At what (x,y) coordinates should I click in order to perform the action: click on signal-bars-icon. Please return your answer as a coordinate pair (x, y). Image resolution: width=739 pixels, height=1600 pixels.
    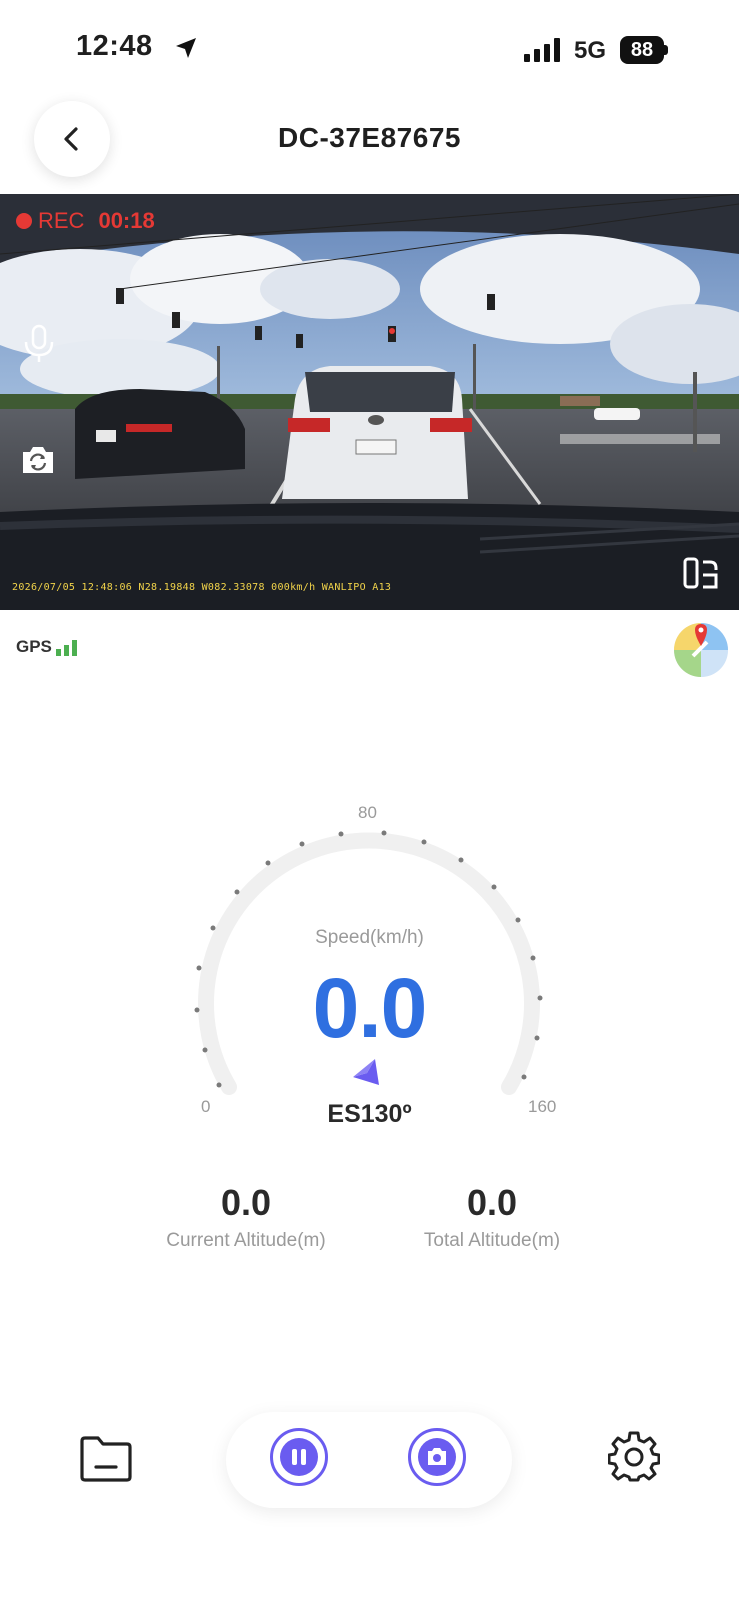
    Looking at the image, I should click on (542, 50).